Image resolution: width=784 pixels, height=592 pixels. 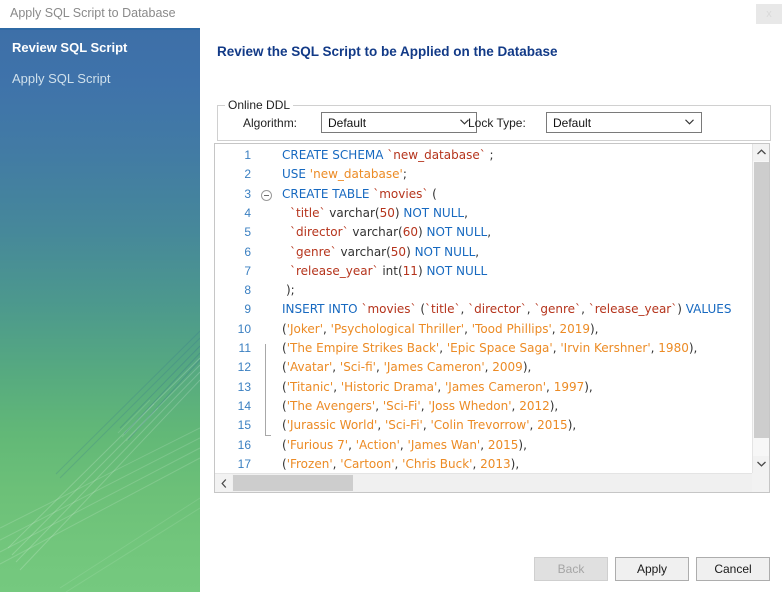 I want to click on code-fold-collapse-icon, so click(x=266, y=195).